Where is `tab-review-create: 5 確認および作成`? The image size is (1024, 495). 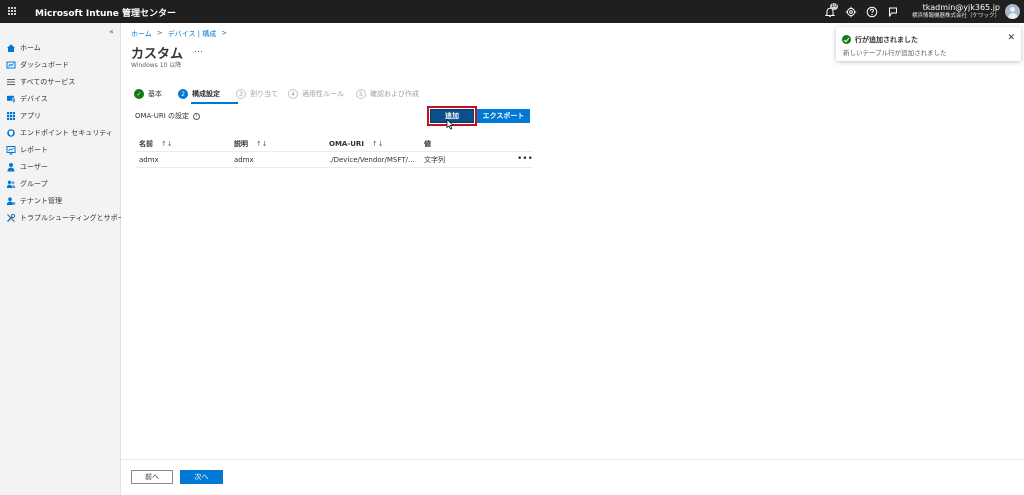 tab-review-create: 5 確認および作成 is located at coordinates (387, 94).